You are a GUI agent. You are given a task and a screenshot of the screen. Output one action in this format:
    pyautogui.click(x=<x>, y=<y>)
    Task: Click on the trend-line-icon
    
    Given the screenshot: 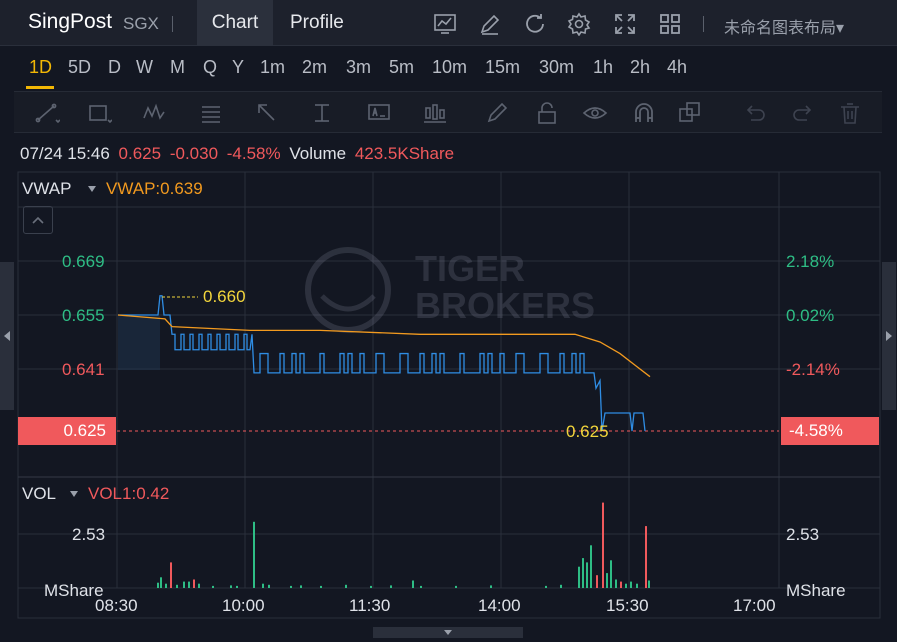 What is the action you would take?
    pyautogui.click(x=47, y=113)
    